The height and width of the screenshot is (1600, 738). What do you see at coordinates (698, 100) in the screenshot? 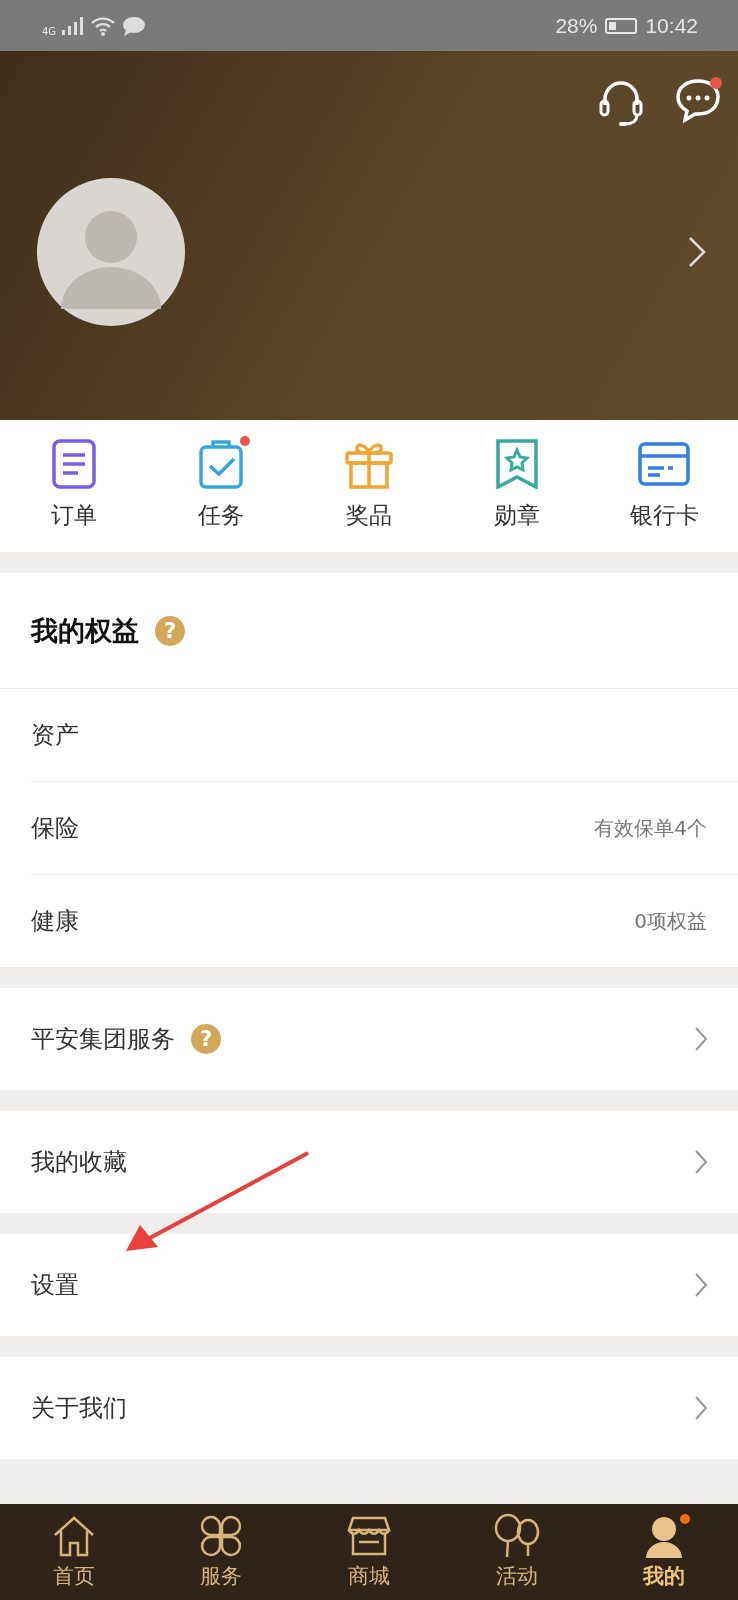
I see `message-icon` at bounding box center [698, 100].